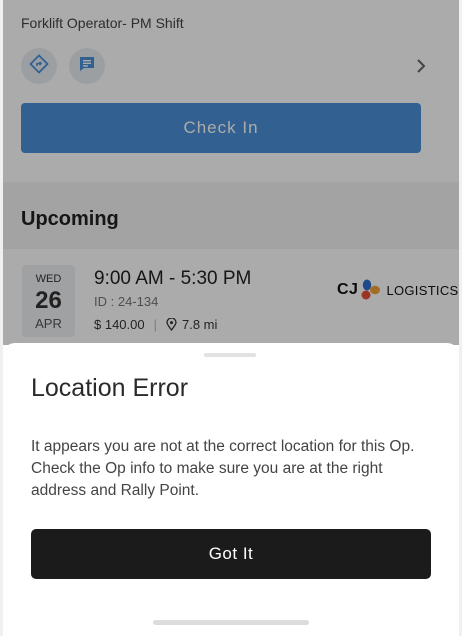  What do you see at coordinates (231, 554) in the screenshot?
I see `got-it-button: Got It` at bounding box center [231, 554].